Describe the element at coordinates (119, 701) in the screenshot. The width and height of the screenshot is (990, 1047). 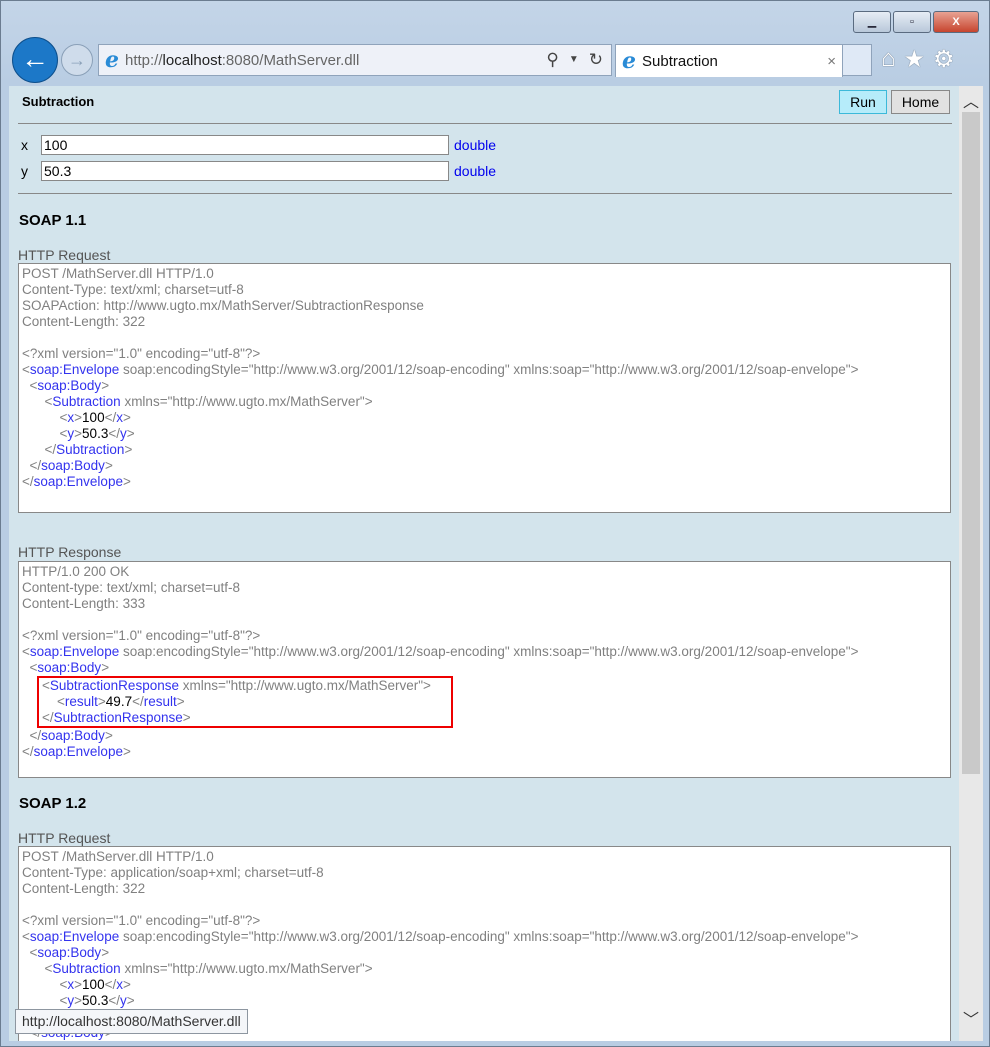
I see `xml-value: 49.7` at that location.